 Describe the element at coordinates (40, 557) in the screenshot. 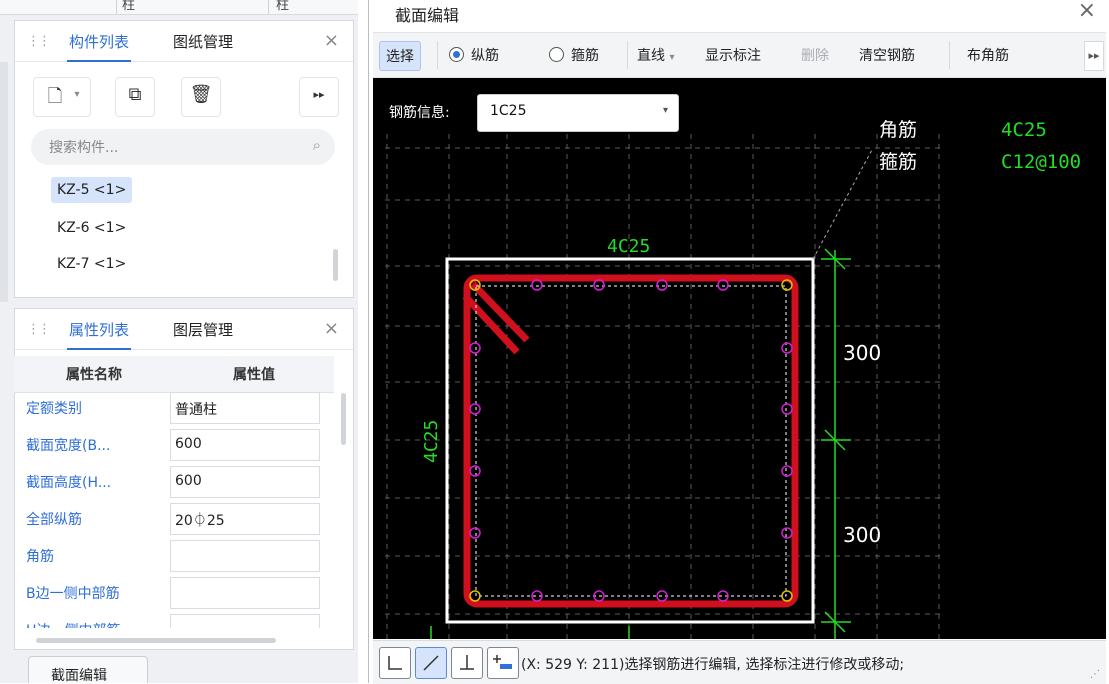

I see `property-name: 角筋` at that location.